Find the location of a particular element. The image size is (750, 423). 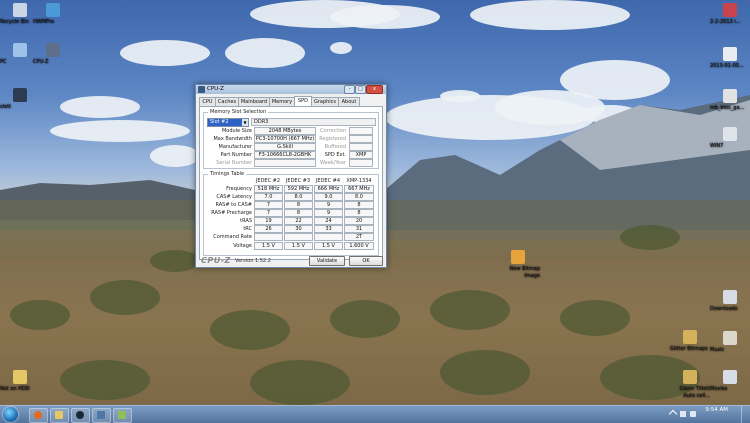

ok-button: OK is located at coordinates (366, 261).